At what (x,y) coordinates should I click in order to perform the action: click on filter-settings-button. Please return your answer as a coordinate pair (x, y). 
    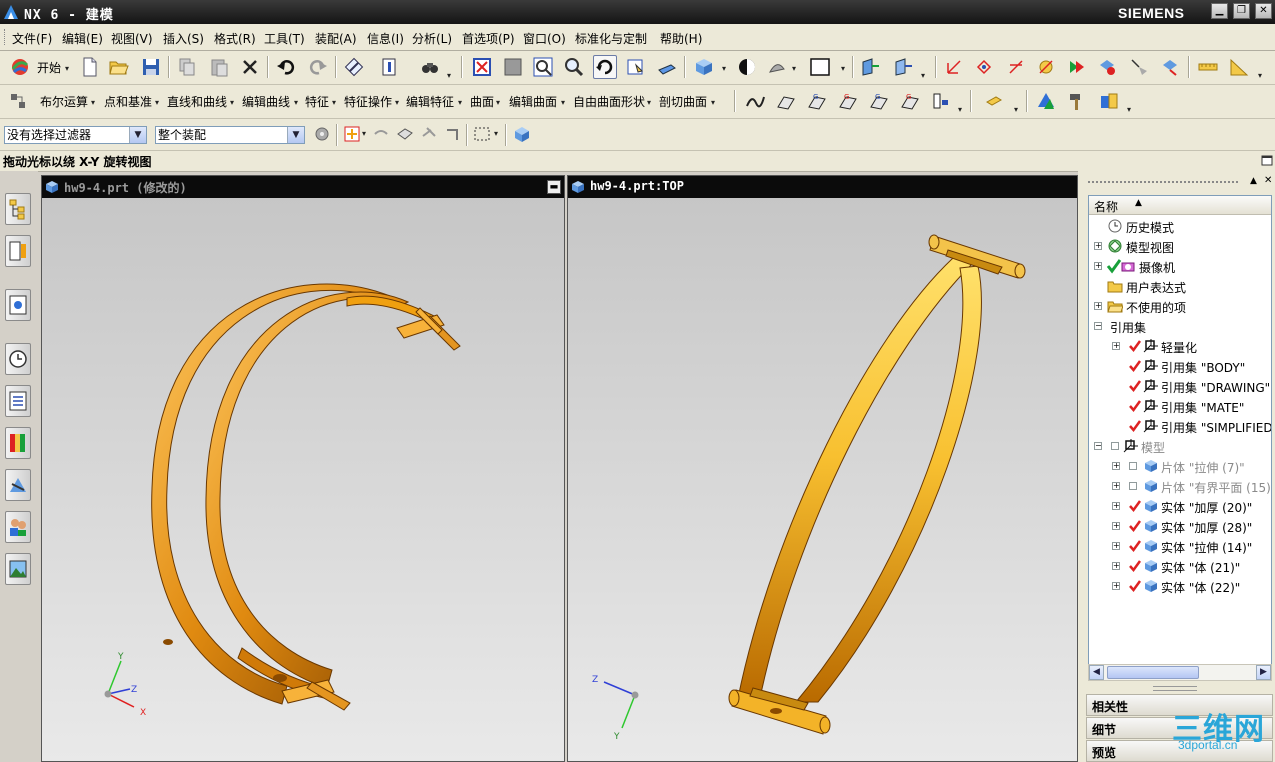
    Looking at the image, I should click on (322, 134).